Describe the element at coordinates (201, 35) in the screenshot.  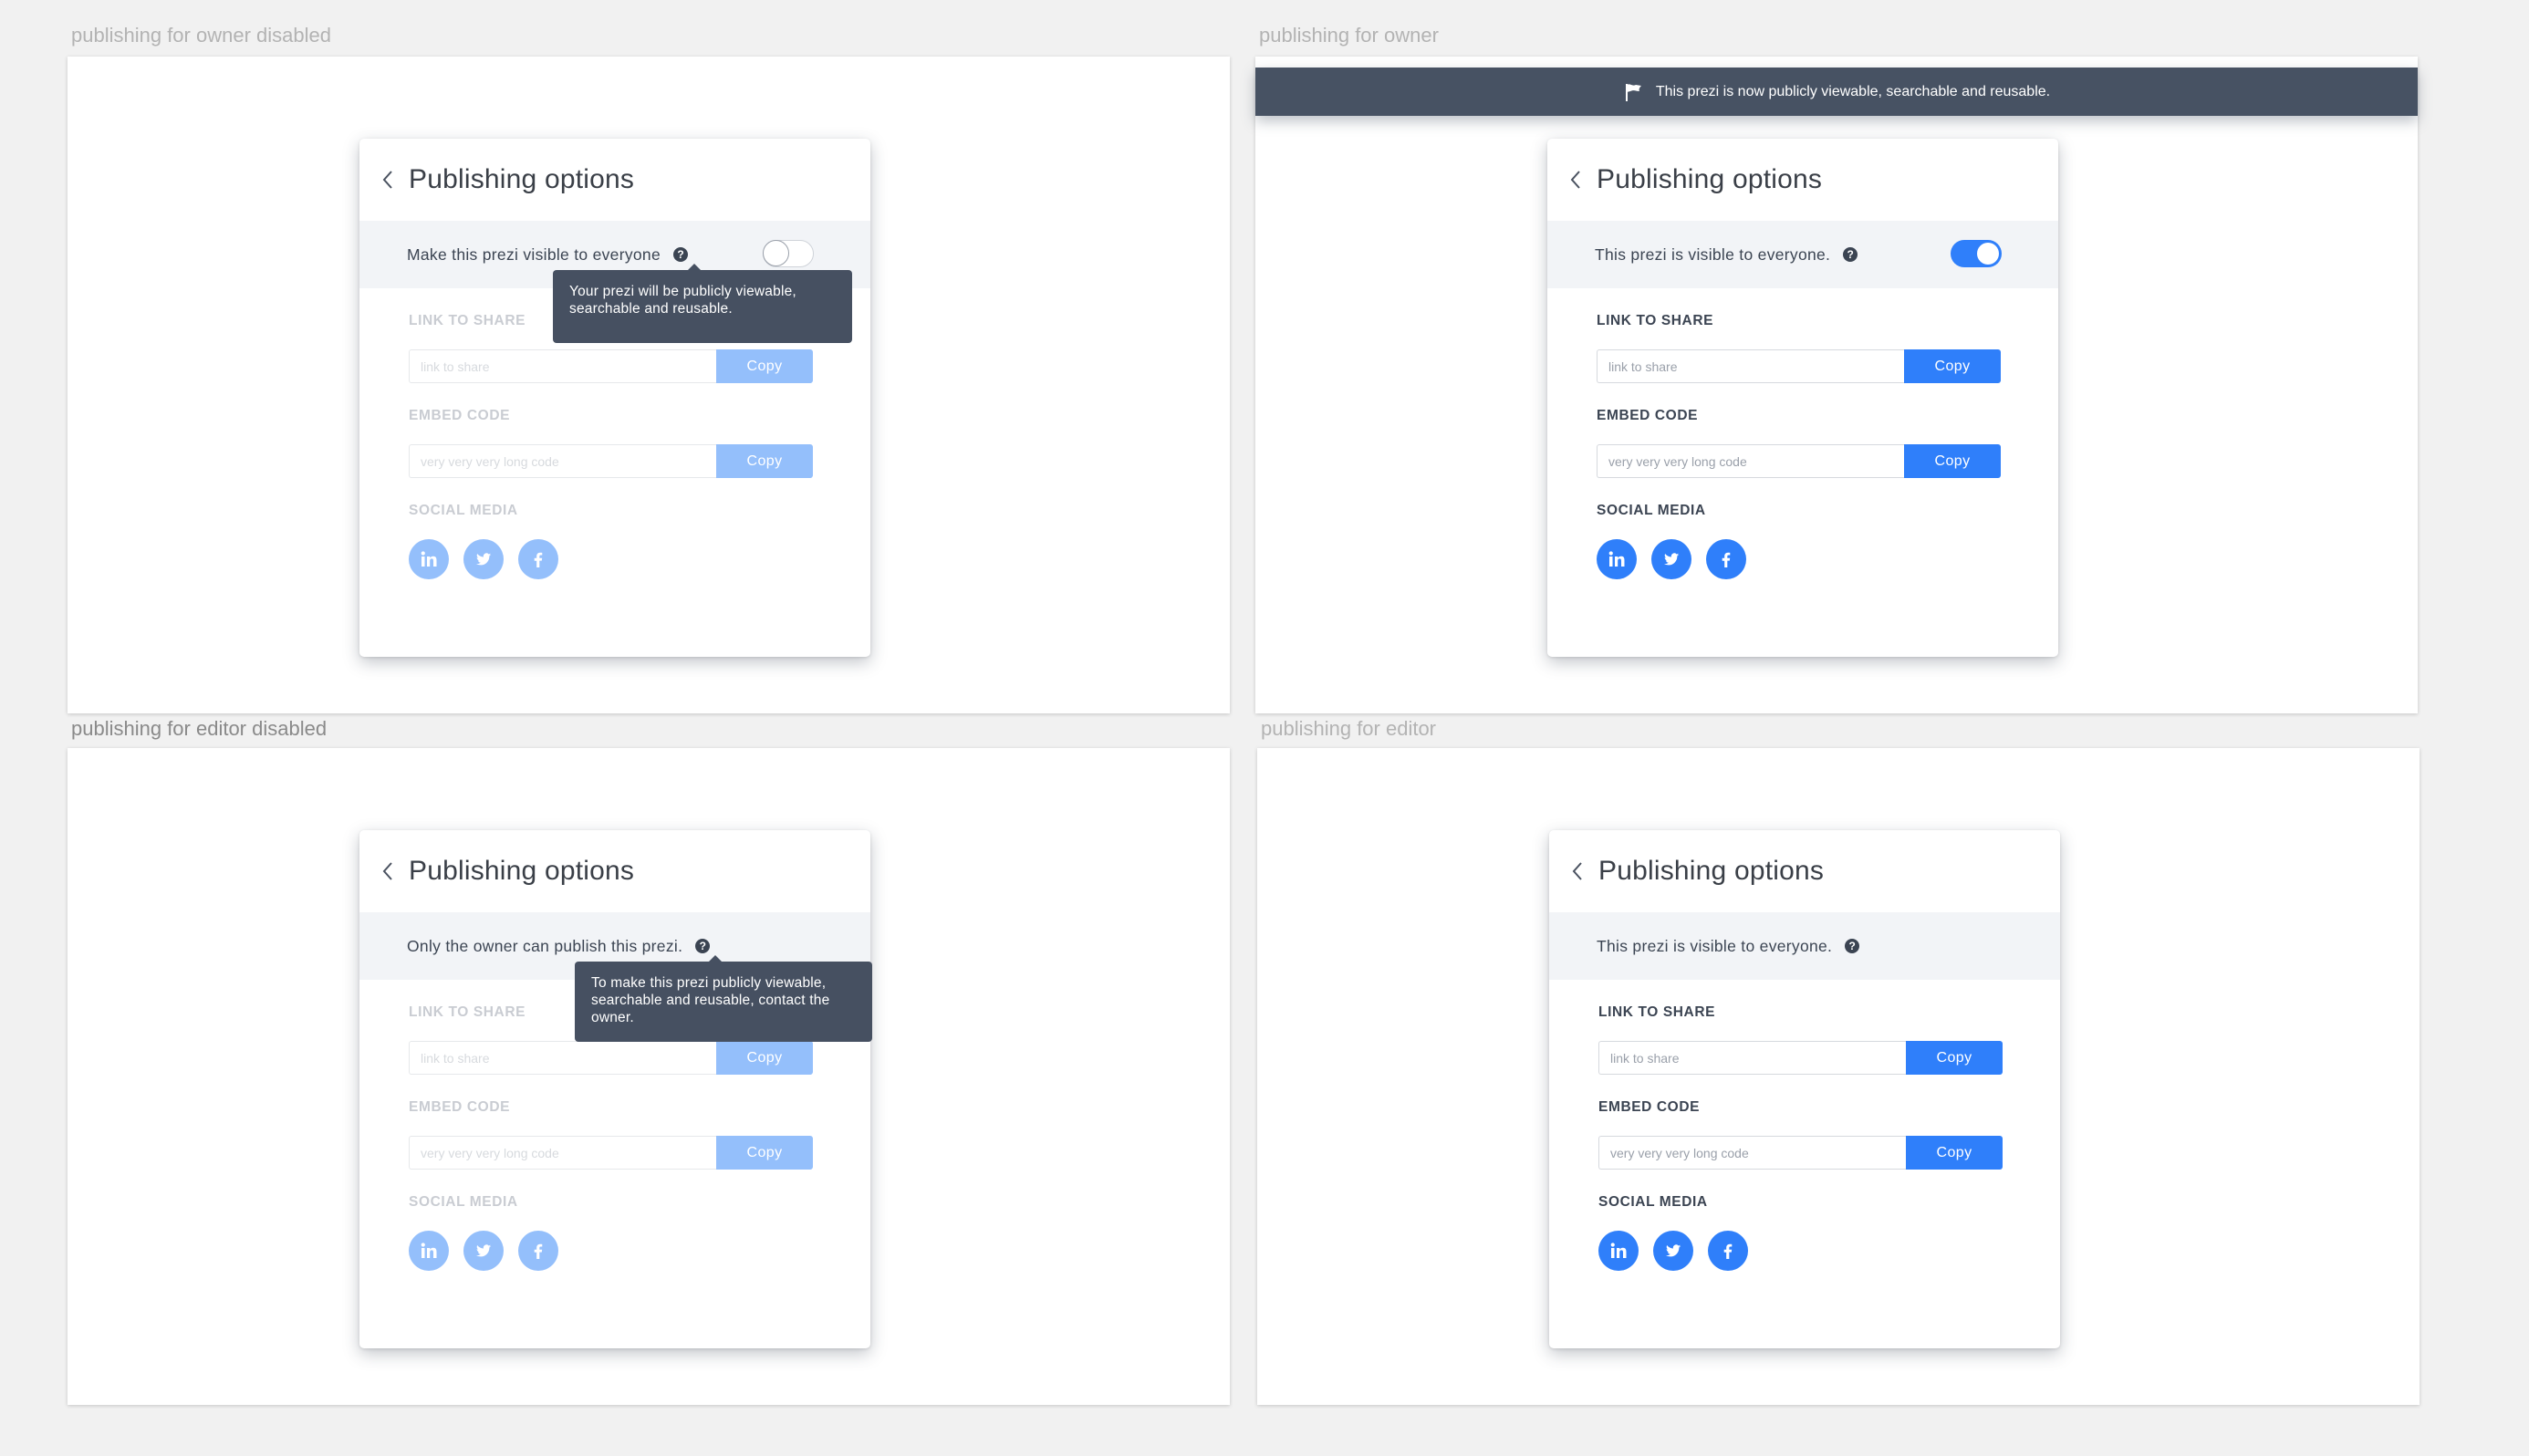
I see `frame-label-owner-disabled: publishing for owner disabled` at that location.